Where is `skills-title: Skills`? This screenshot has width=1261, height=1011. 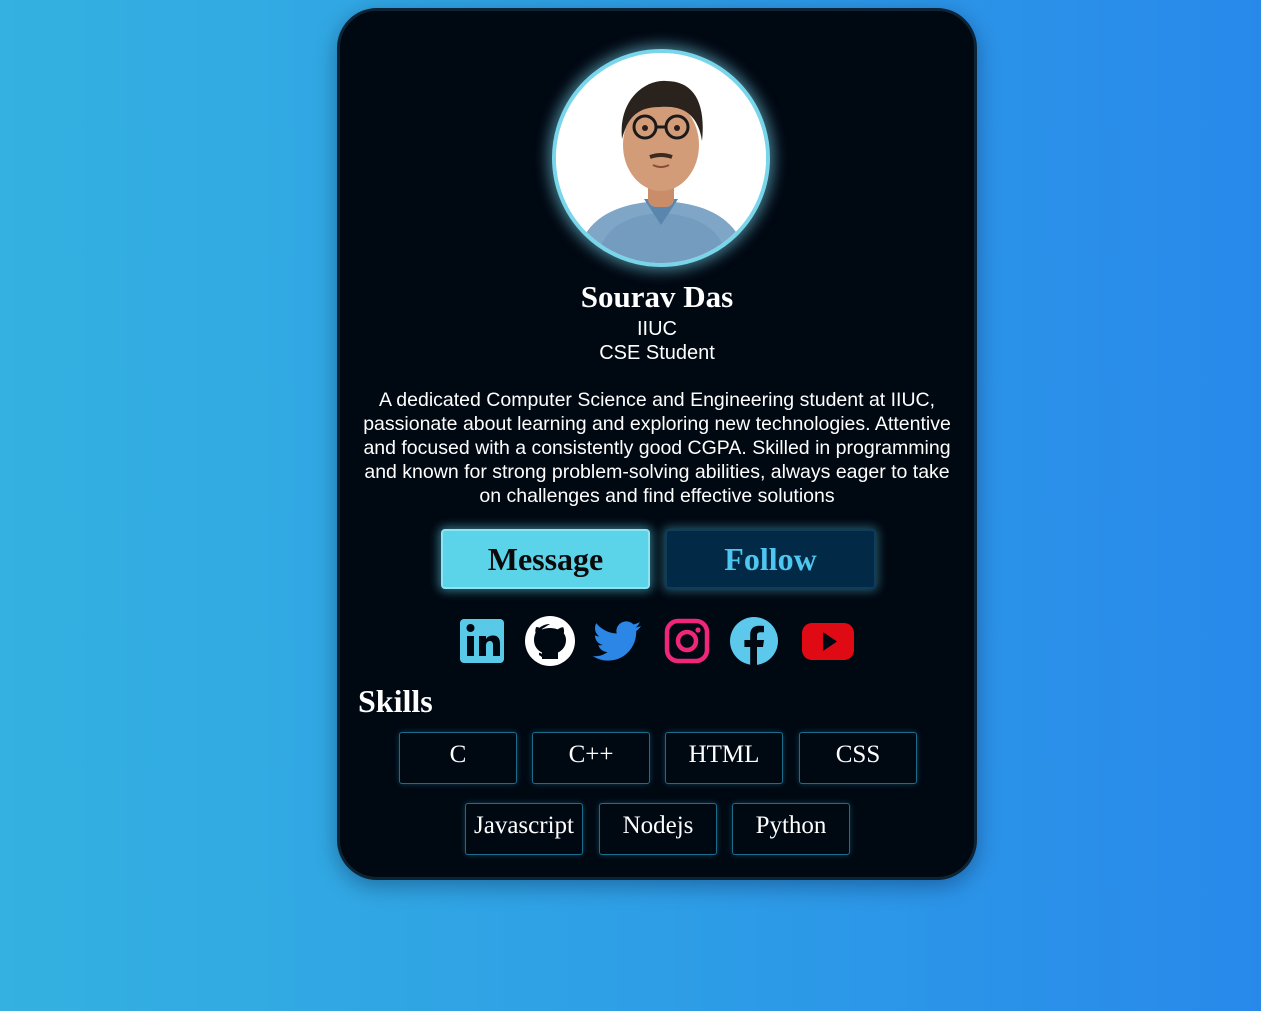
skills-title: Skills is located at coordinates (395, 701).